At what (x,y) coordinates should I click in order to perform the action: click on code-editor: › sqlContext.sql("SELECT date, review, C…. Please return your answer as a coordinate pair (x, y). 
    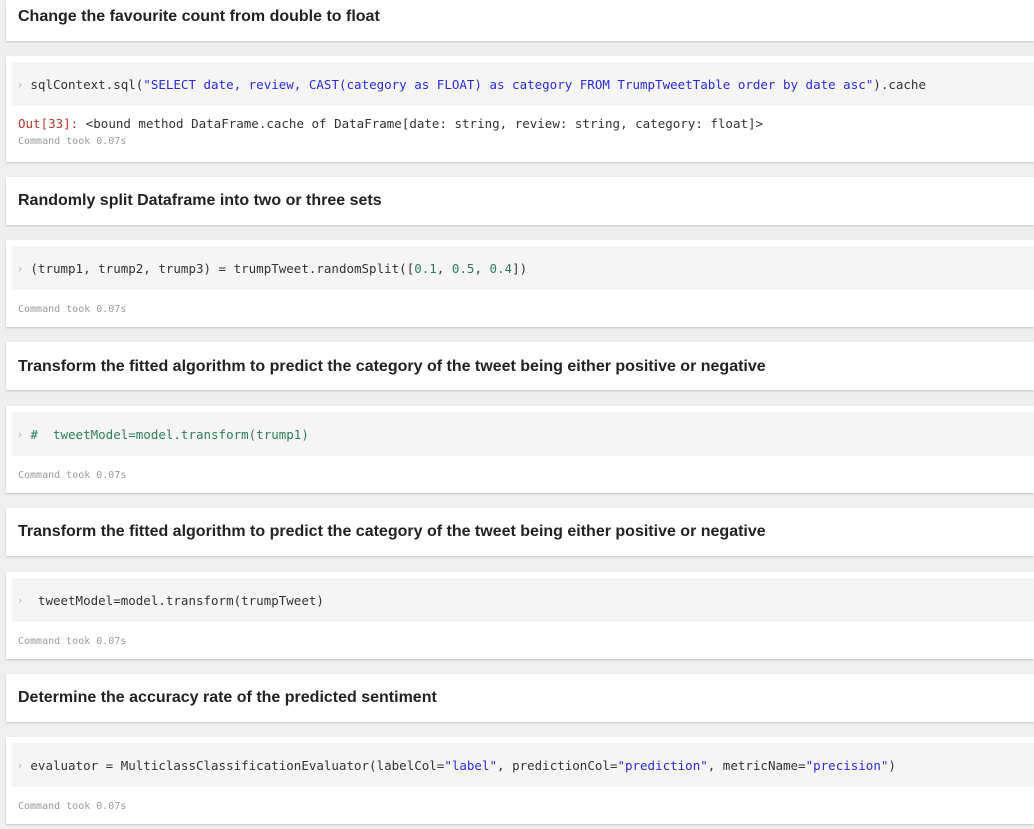
    Looking at the image, I should click on (523, 84).